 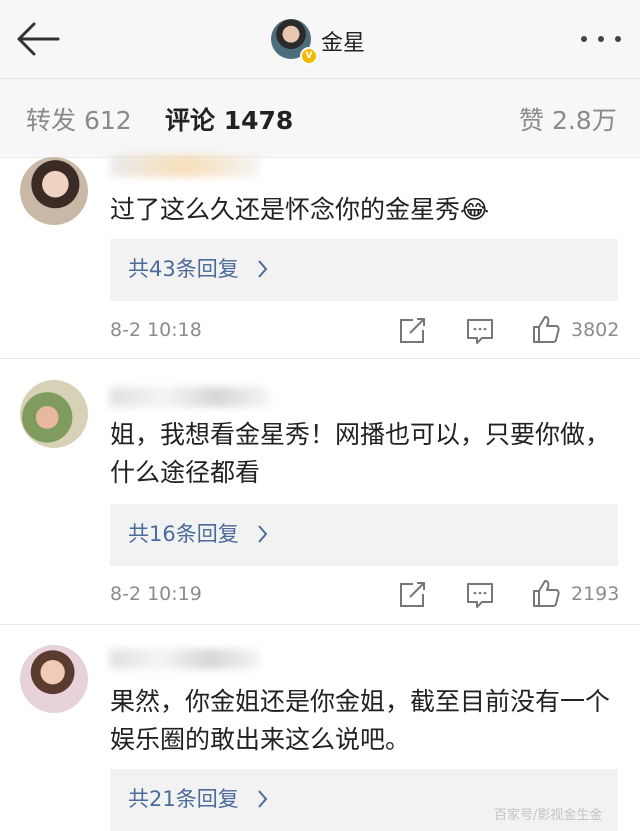 What do you see at coordinates (300, 209) in the screenshot?
I see `comment-text: 过了这么久还是怀念你的金星秀😂` at bounding box center [300, 209].